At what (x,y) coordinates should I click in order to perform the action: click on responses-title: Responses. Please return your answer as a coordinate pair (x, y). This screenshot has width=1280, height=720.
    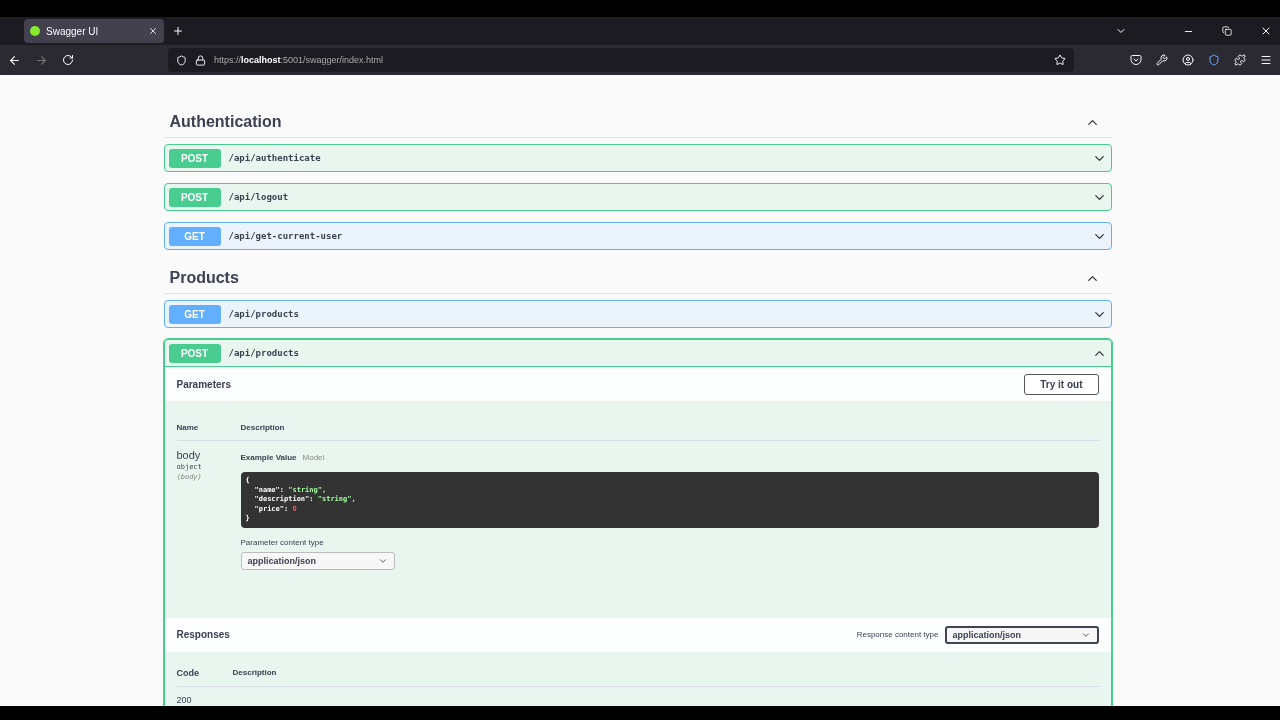
    Looking at the image, I should click on (203, 634).